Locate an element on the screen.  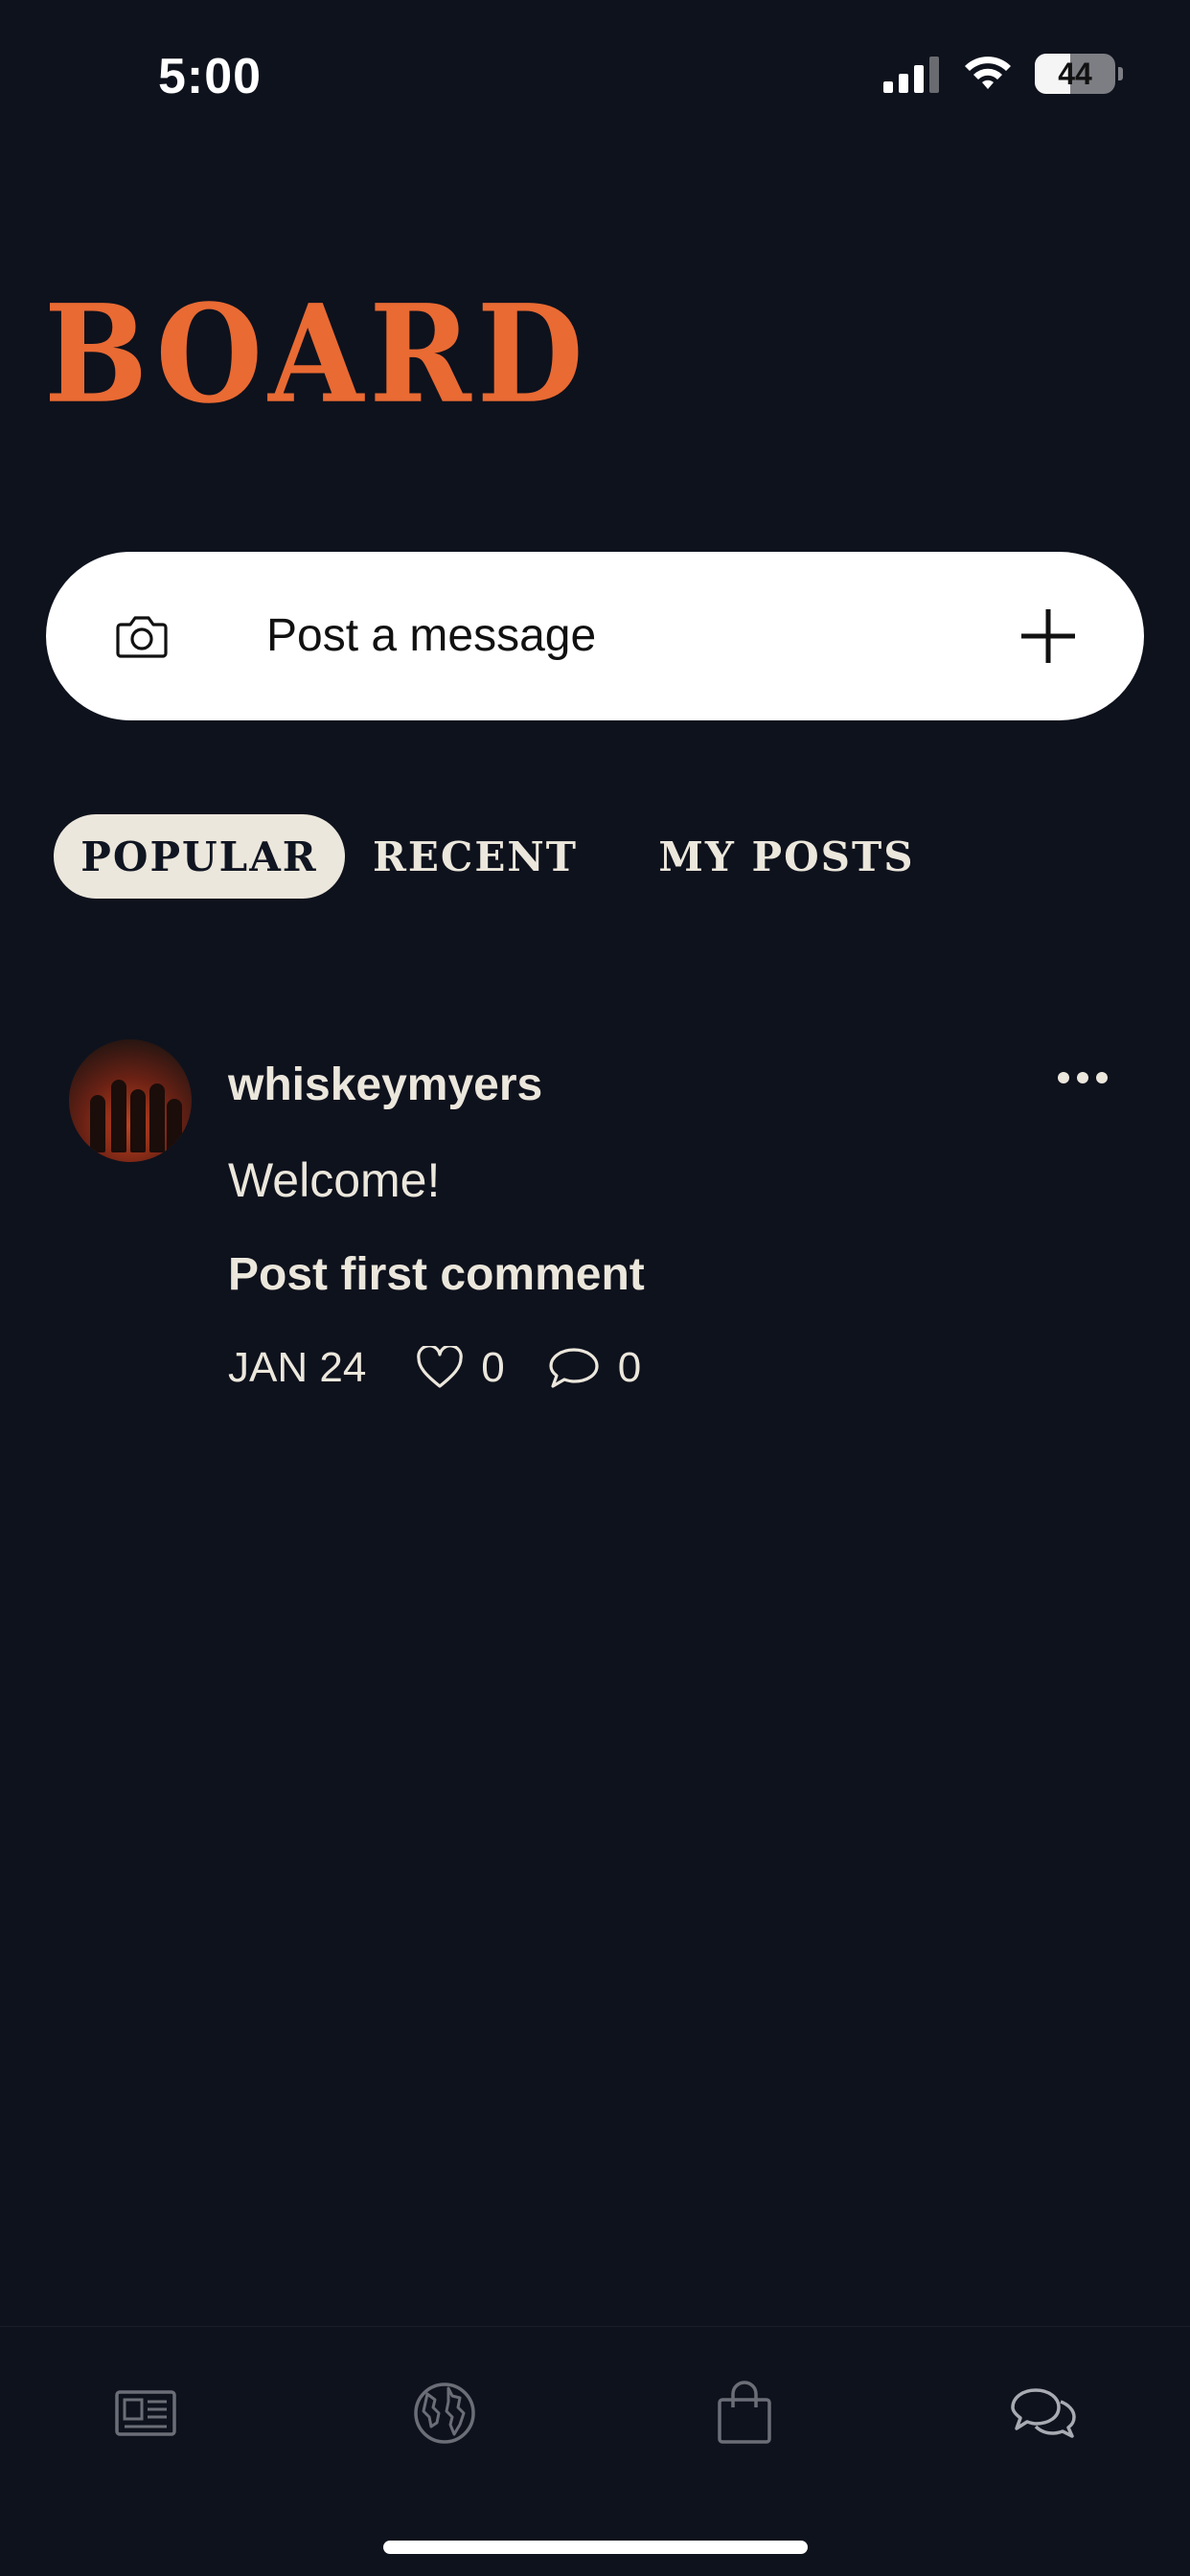
chat-icon is located at coordinates (1043, 2414).